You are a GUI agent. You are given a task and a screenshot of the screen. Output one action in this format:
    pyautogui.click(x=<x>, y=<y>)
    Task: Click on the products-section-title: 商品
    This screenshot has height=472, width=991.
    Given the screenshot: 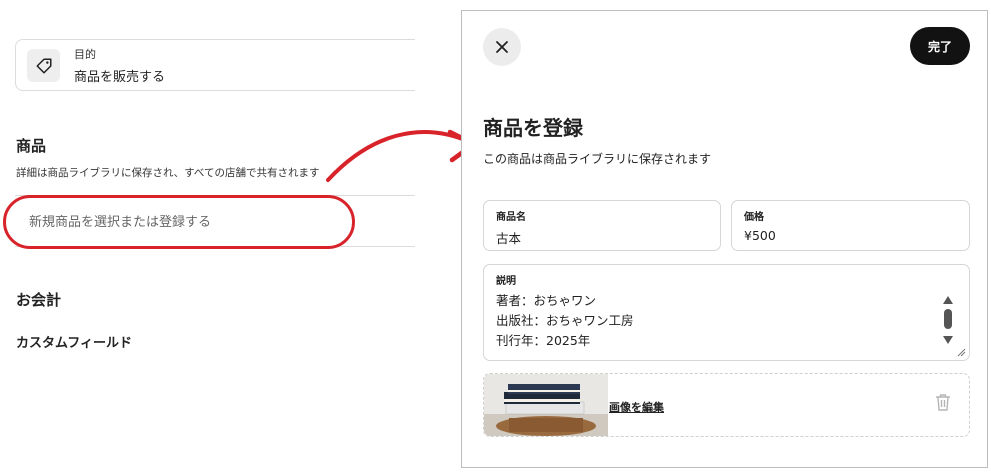 What is the action you would take?
    pyautogui.click(x=31, y=146)
    